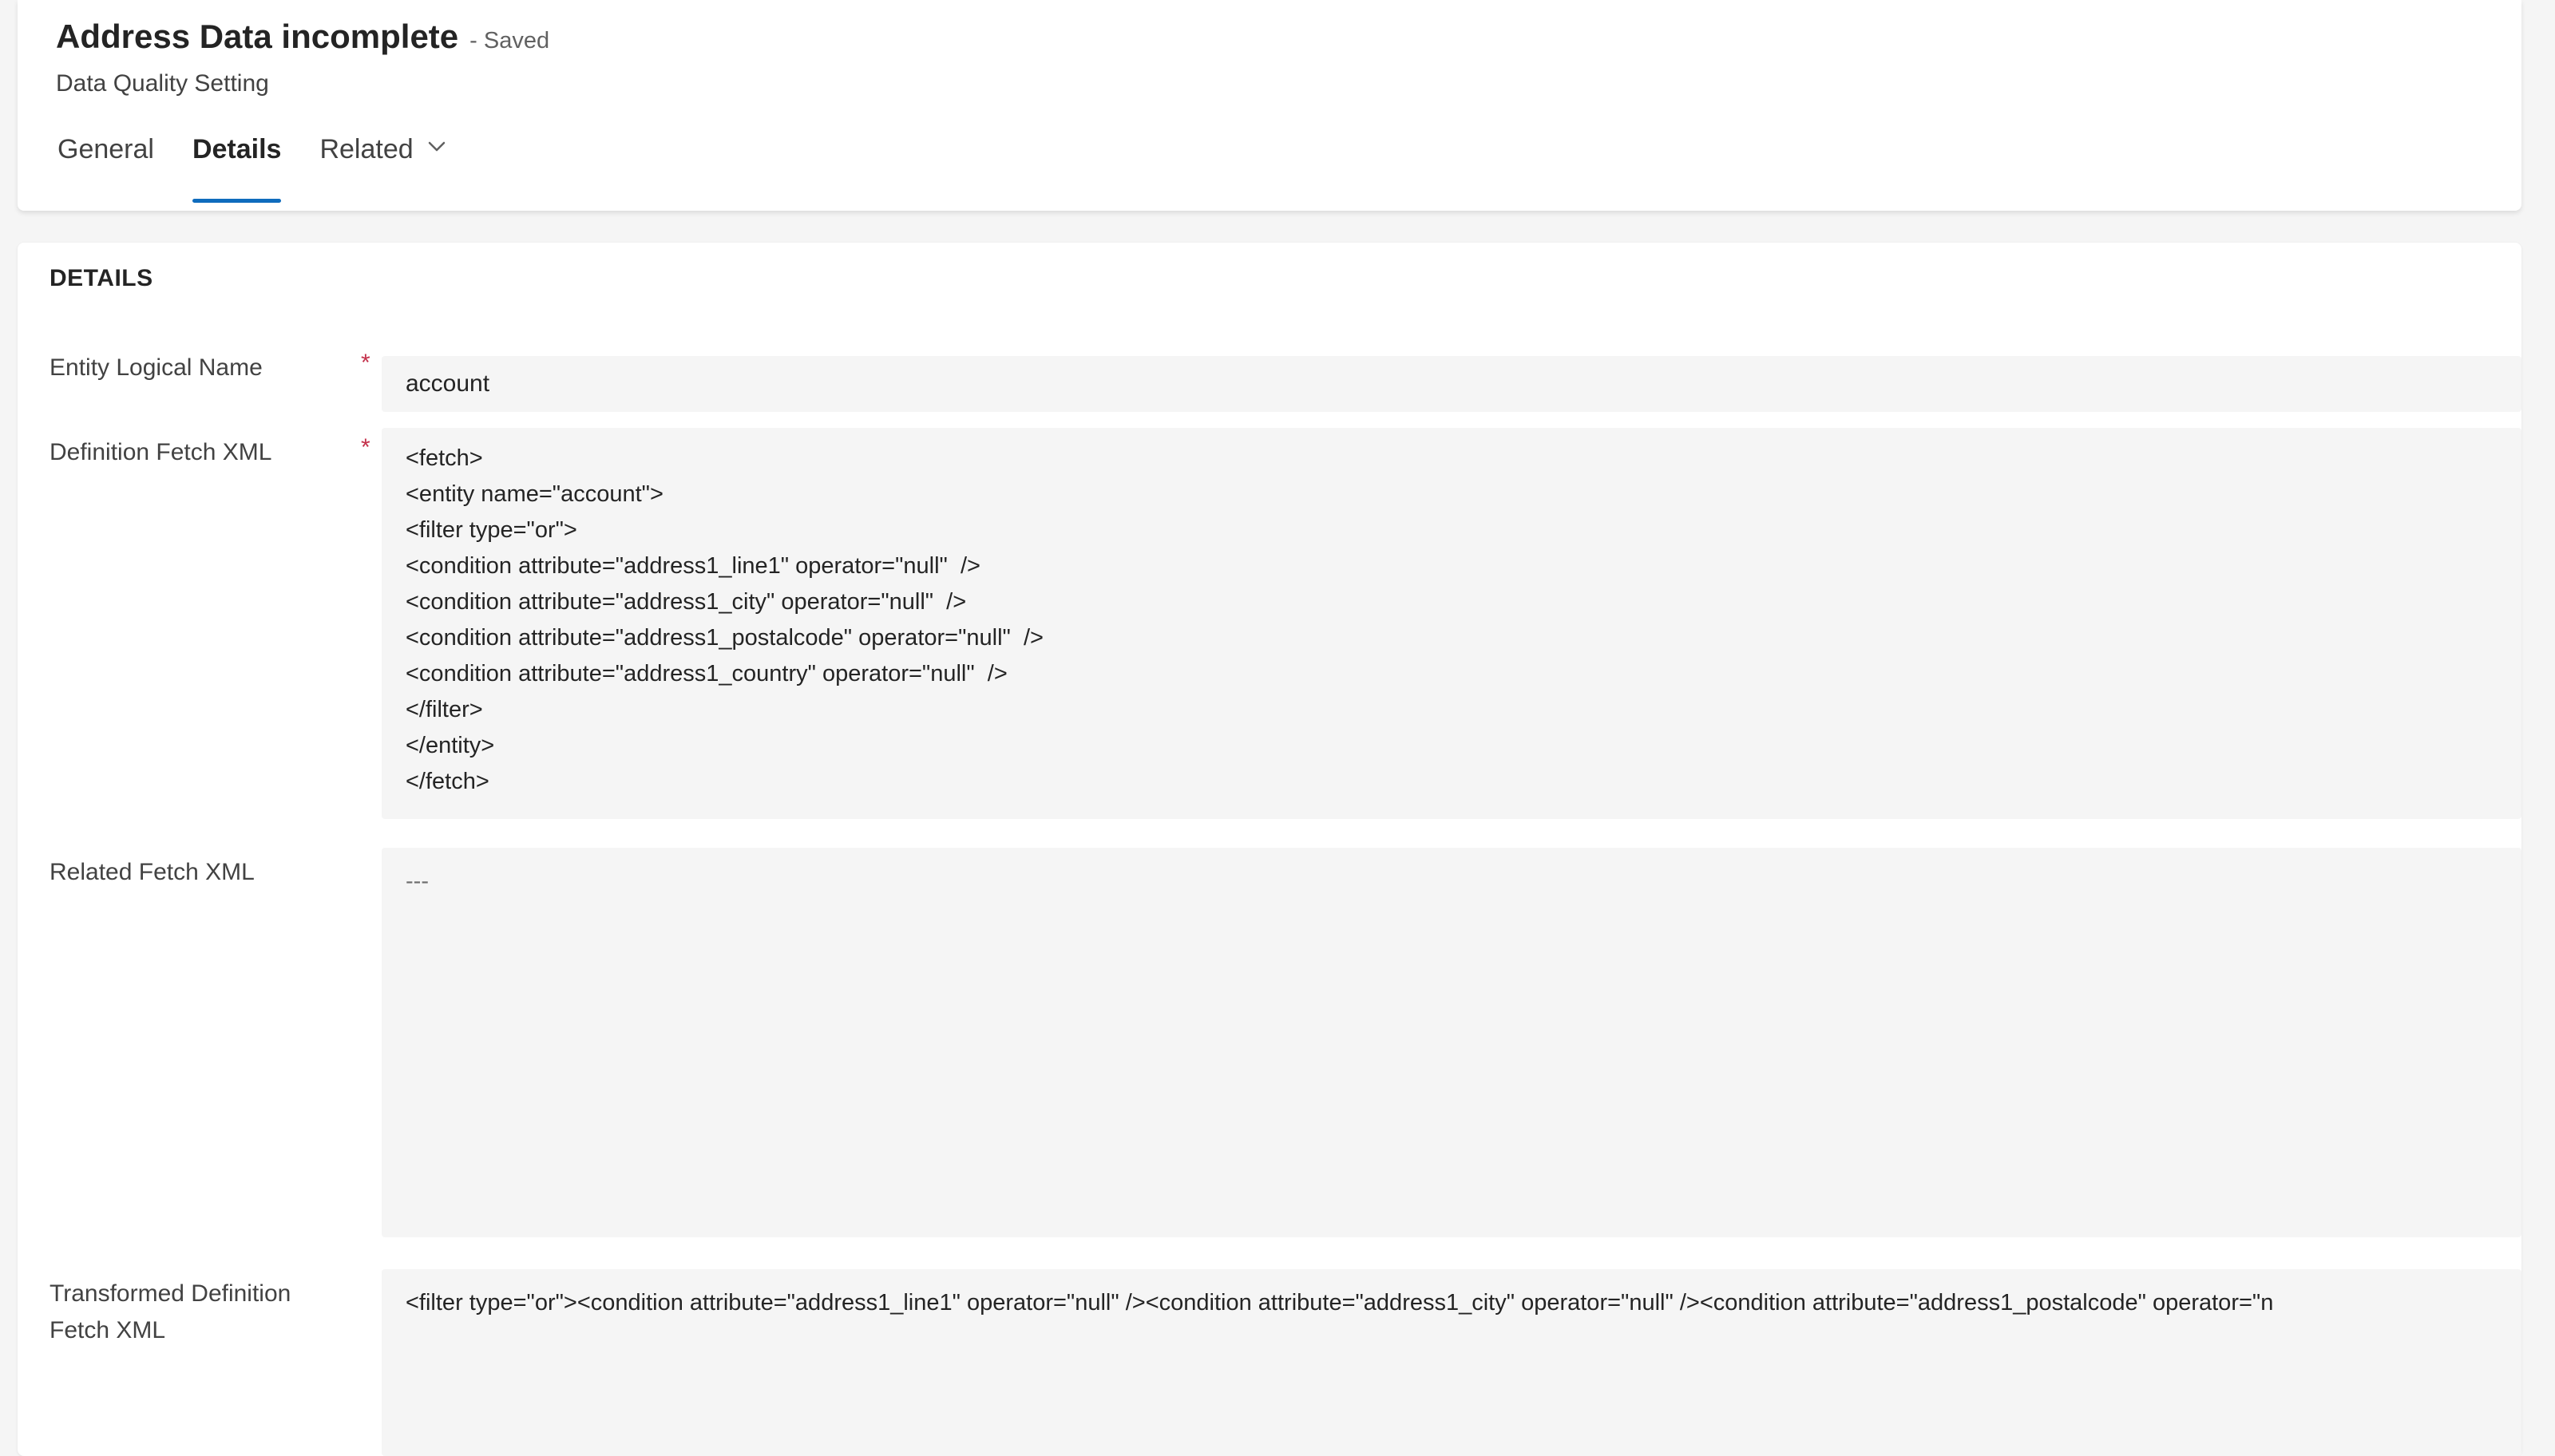  What do you see at coordinates (366, 149) in the screenshot?
I see `tab-related-label: Related` at bounding box center [366, 149].